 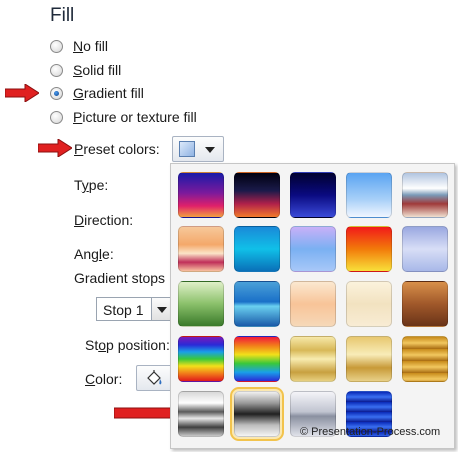 What do you see at coordinates (120, 278) in the screenshot?
I see `gradient-stops-label: Gradient stops` at bounding box center [120, 278].